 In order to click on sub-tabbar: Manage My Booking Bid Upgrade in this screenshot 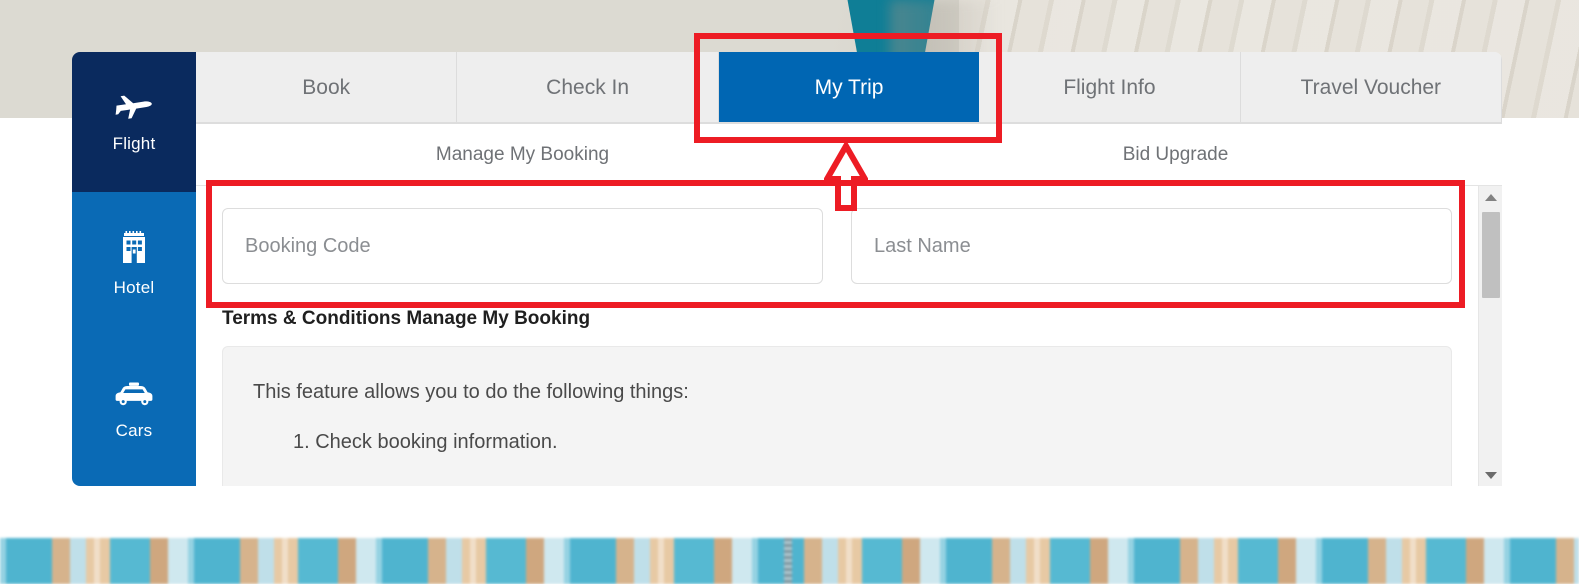, I will do `click(849, 155)`.